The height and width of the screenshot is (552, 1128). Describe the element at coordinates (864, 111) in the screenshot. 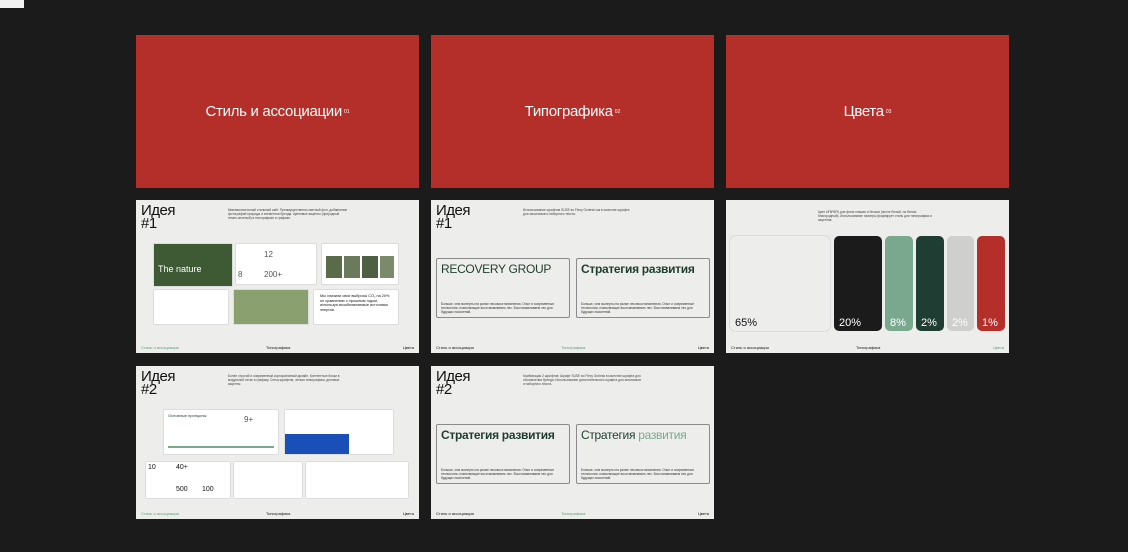

I see `section-title: Цвета` at that location.